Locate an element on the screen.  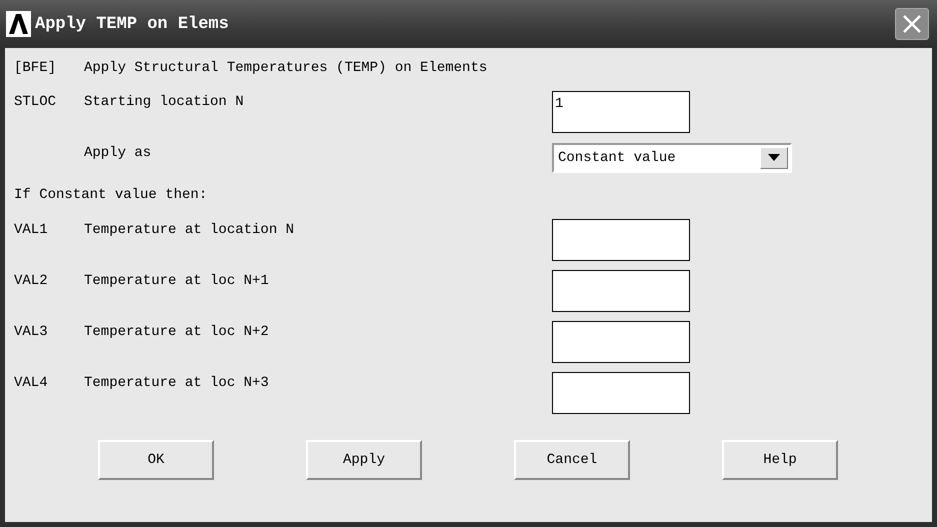
close-button is located at coordinates (912, 24).